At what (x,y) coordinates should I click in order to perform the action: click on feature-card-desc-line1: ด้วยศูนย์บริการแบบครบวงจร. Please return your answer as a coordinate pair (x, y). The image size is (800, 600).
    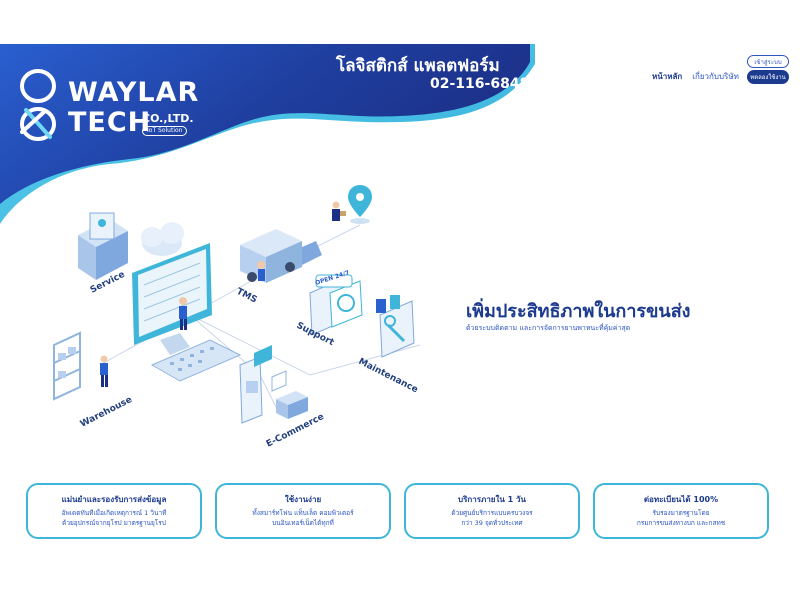
    Looking at the image, I should click on (492, 513).